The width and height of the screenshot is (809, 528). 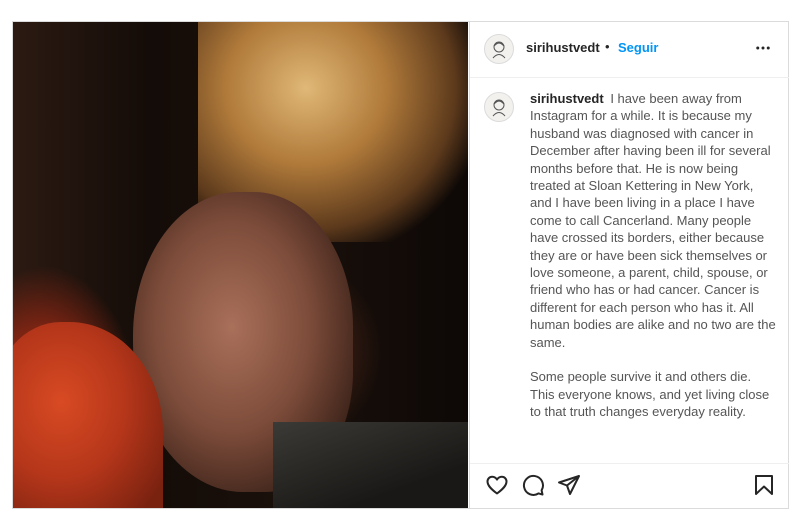 I want to click on caption-avatar, so click(x=499, y=107).